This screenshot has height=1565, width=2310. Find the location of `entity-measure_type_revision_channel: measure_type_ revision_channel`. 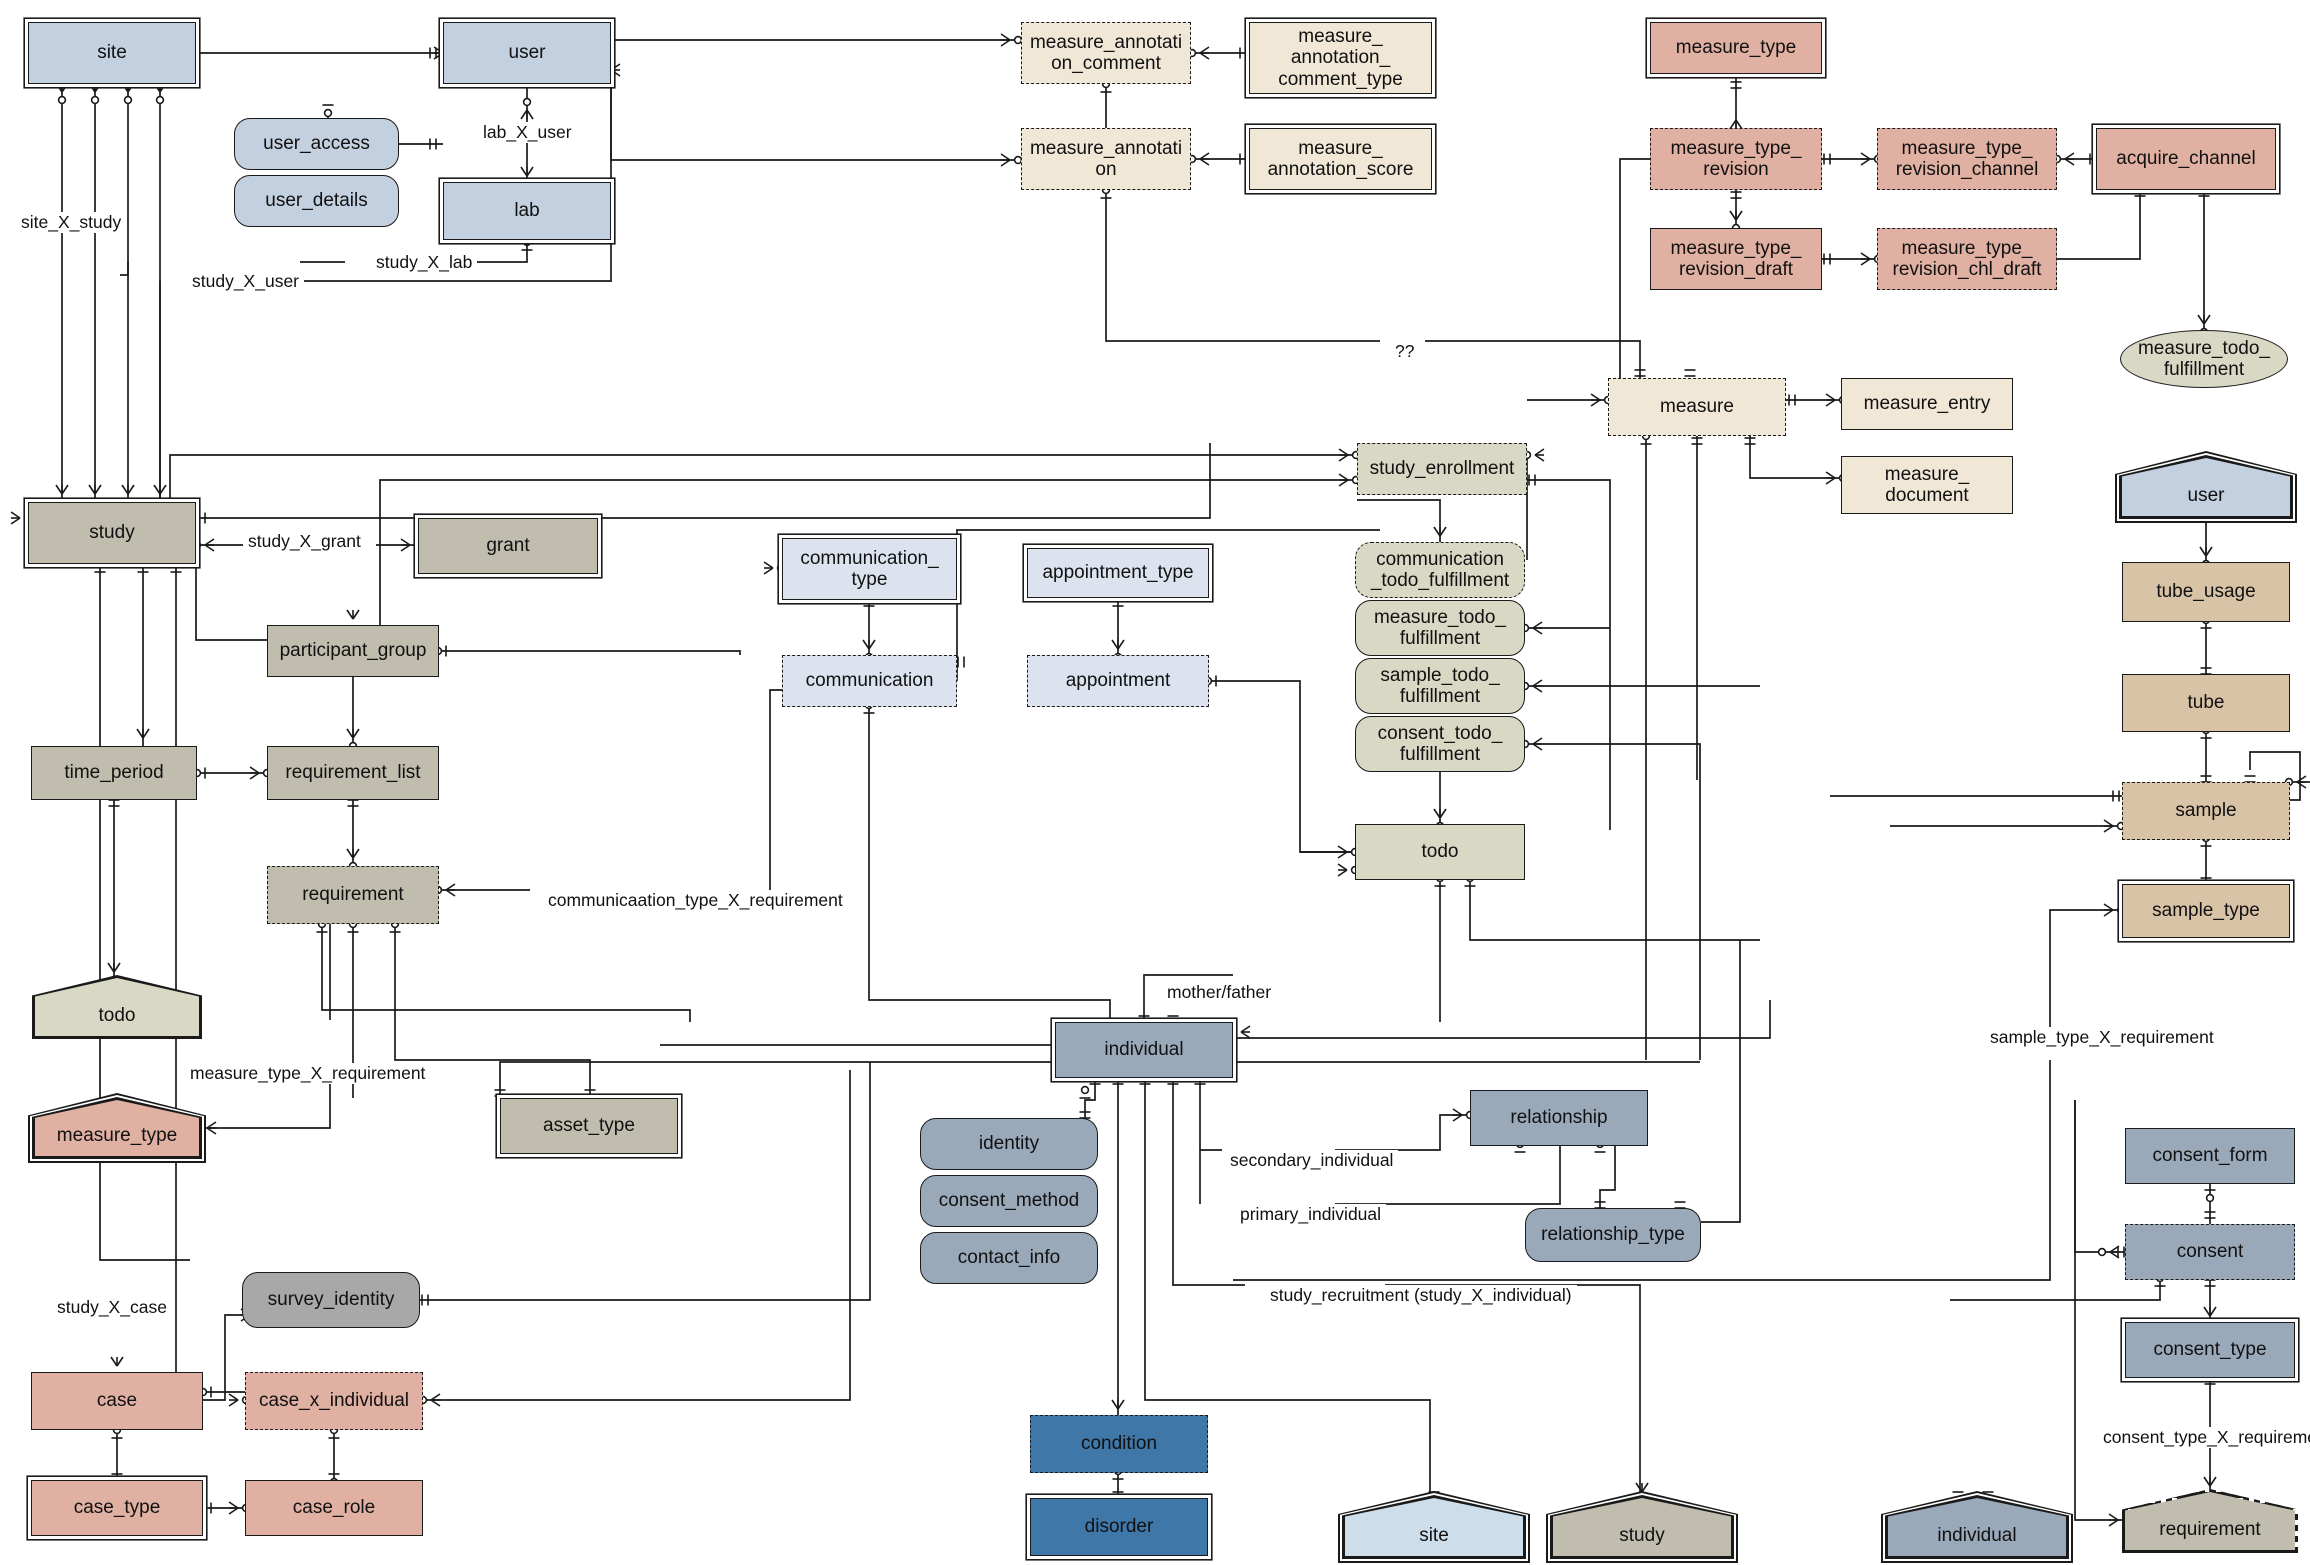

entity-measure_type_revision_channel: measure_type_ revision_channel is located at coordinates (1967, 159).